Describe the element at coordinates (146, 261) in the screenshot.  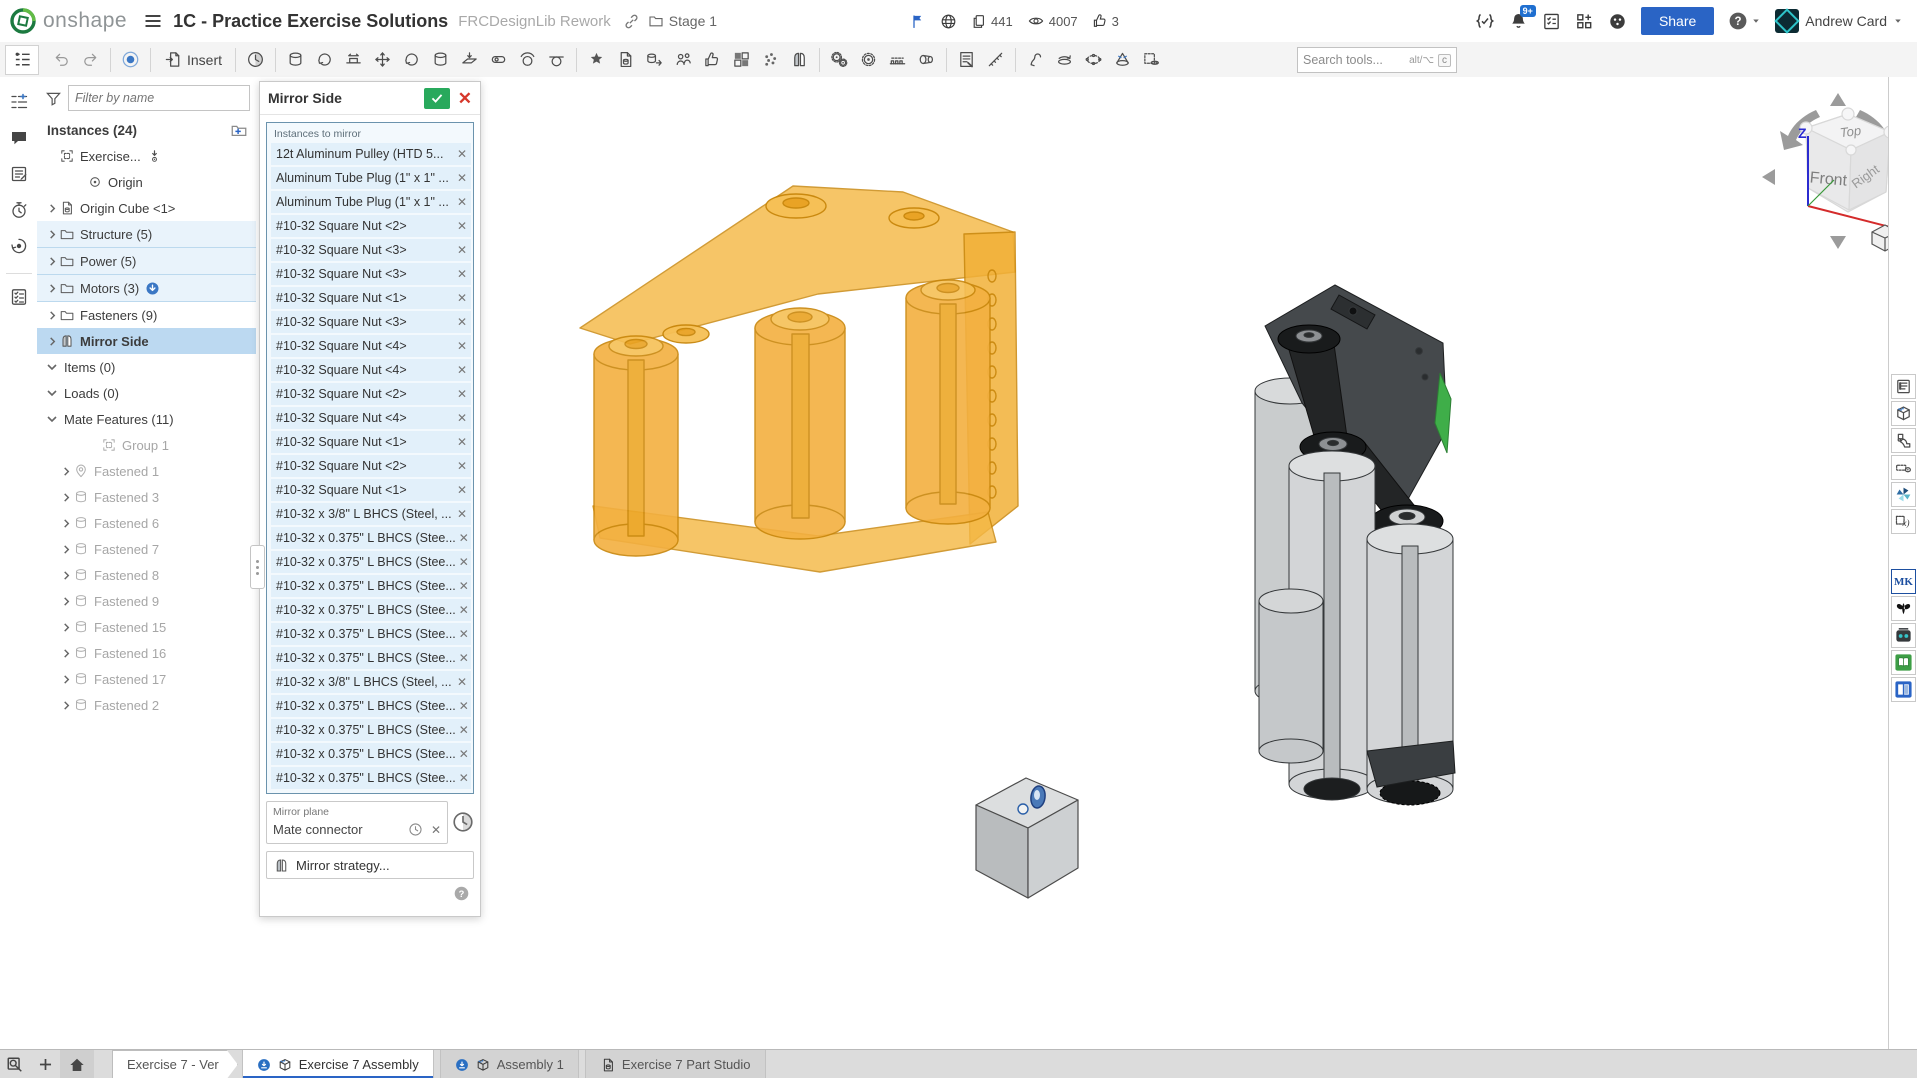
I see `tree-item-power-5: Power (5)` at that location.